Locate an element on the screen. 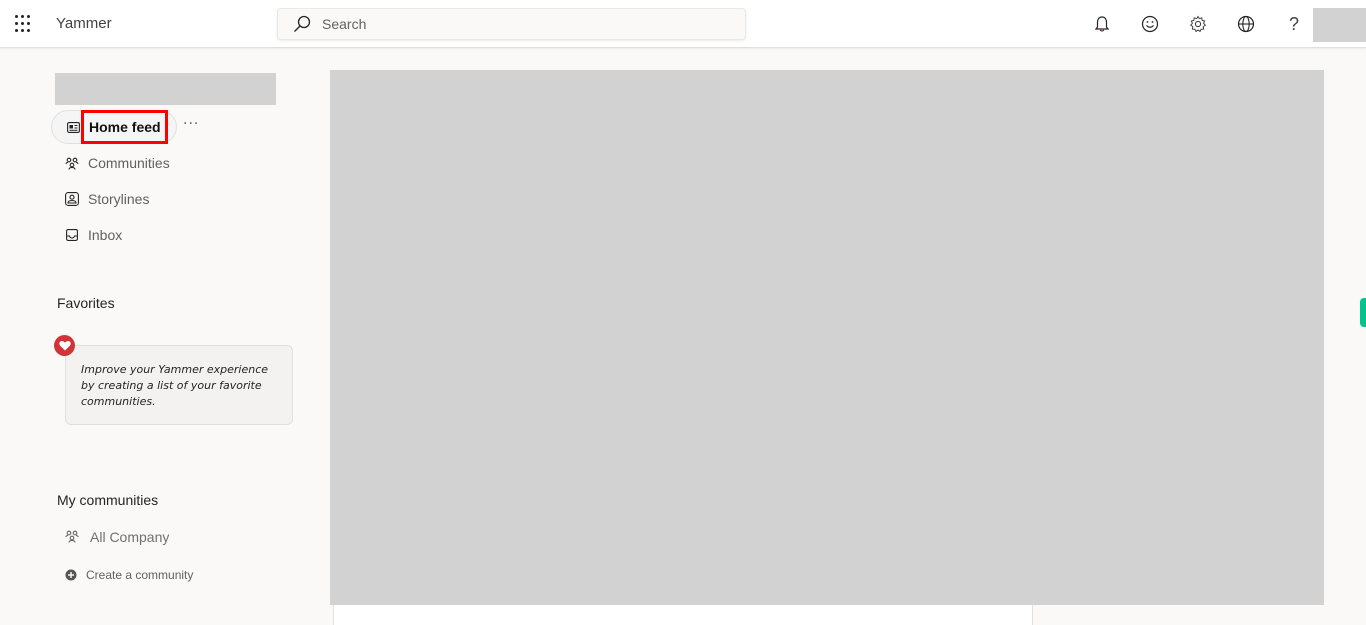 This screenshot has height=625, width=1366. heart-icon is located at coordinates (64, 345).